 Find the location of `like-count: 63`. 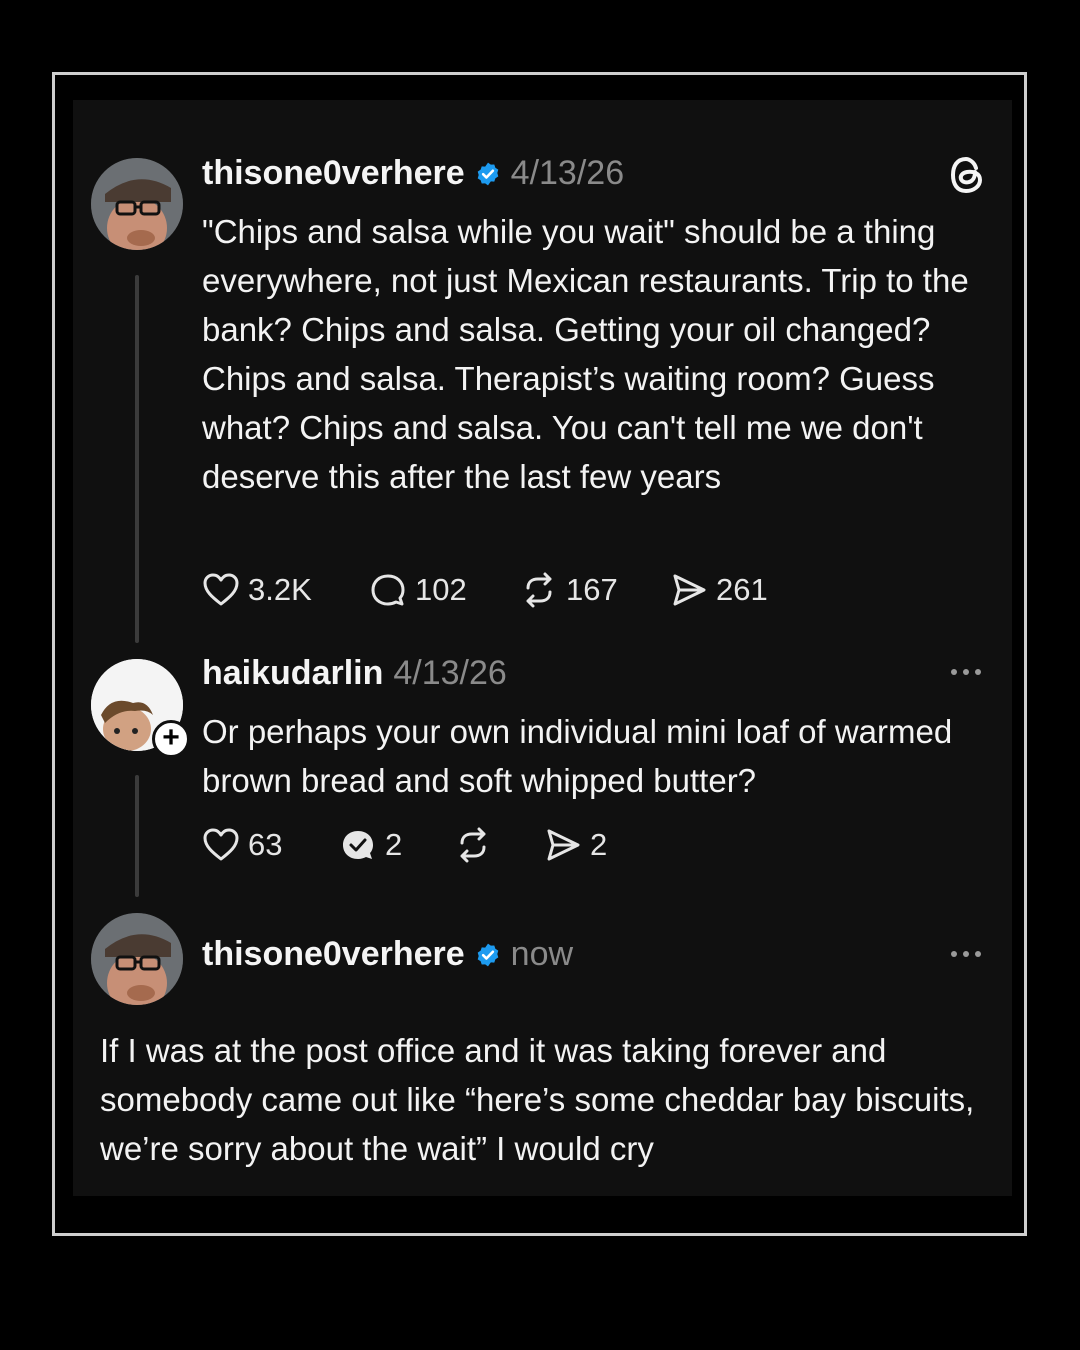

like-count: 63 is located at coordinates (265, 844).